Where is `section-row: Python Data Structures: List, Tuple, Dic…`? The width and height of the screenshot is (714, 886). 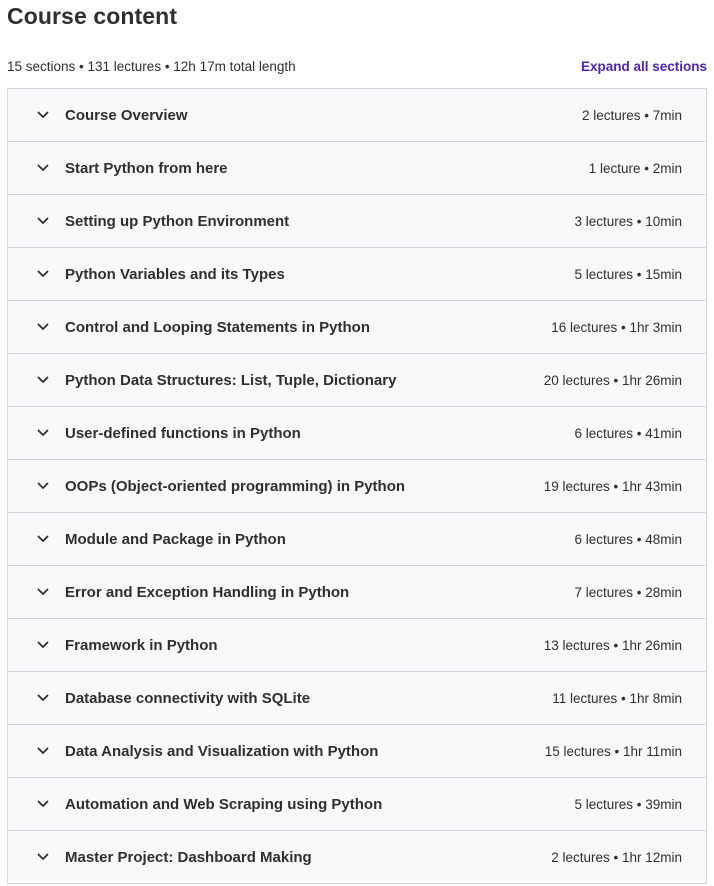
section-row: Python Data Structures: List, Tuple, Dic… is located at coordinates (357, 380).